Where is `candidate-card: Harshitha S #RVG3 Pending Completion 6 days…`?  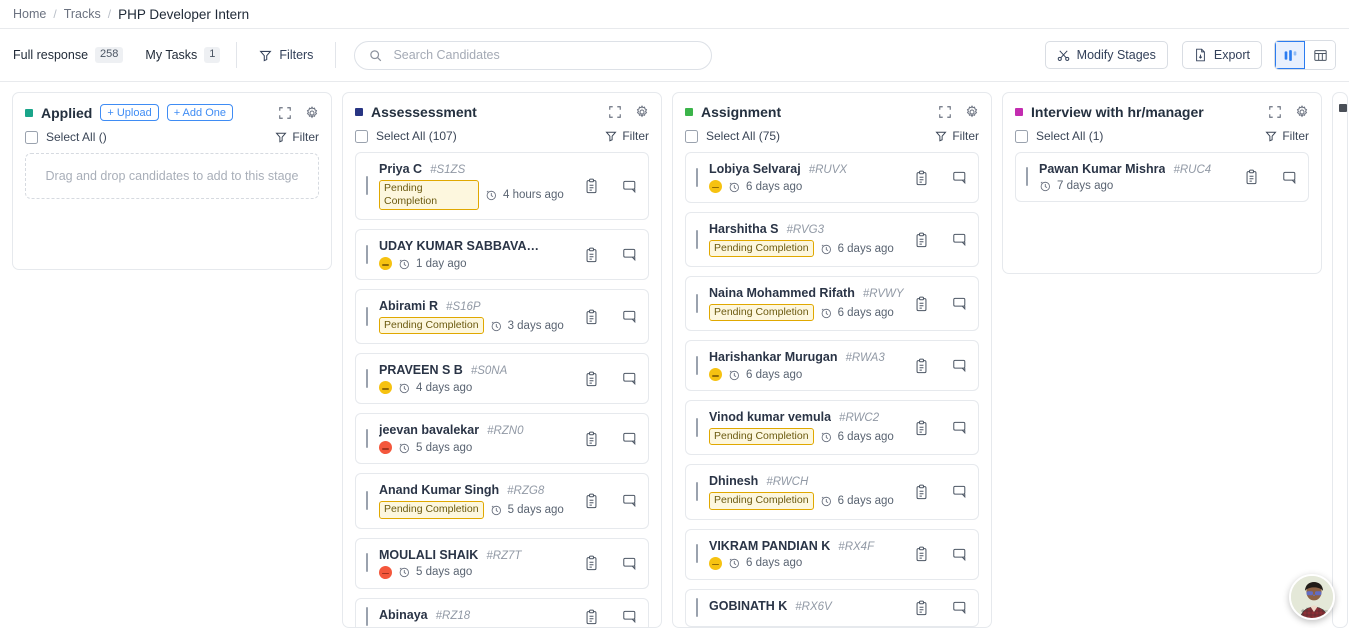
candidate-card: Harshitha S #RVG3 Pending Completion 6 days… is located at coordinates (832, 240).